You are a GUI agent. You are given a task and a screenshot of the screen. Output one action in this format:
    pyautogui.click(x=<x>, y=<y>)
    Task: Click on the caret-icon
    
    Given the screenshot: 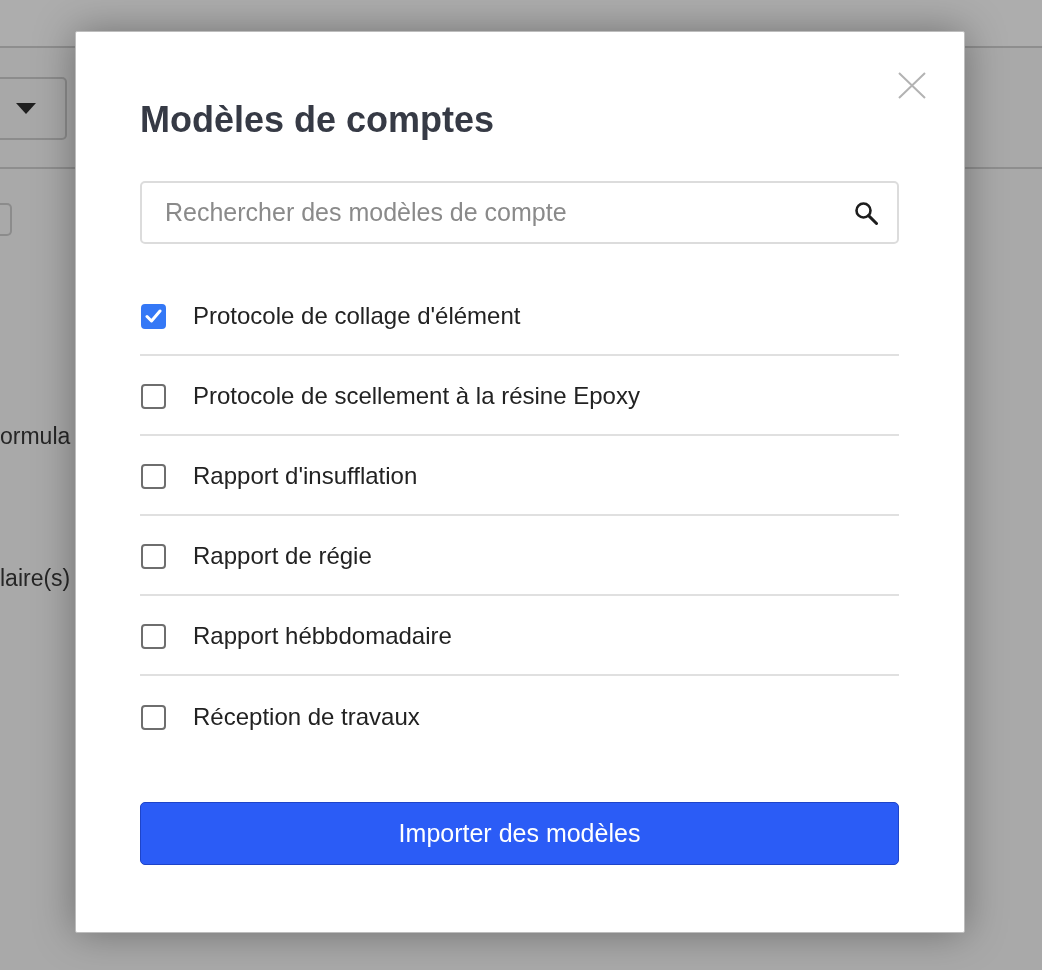 What is the action you would take?
    pyautogui.click(x=26, y=108)
    